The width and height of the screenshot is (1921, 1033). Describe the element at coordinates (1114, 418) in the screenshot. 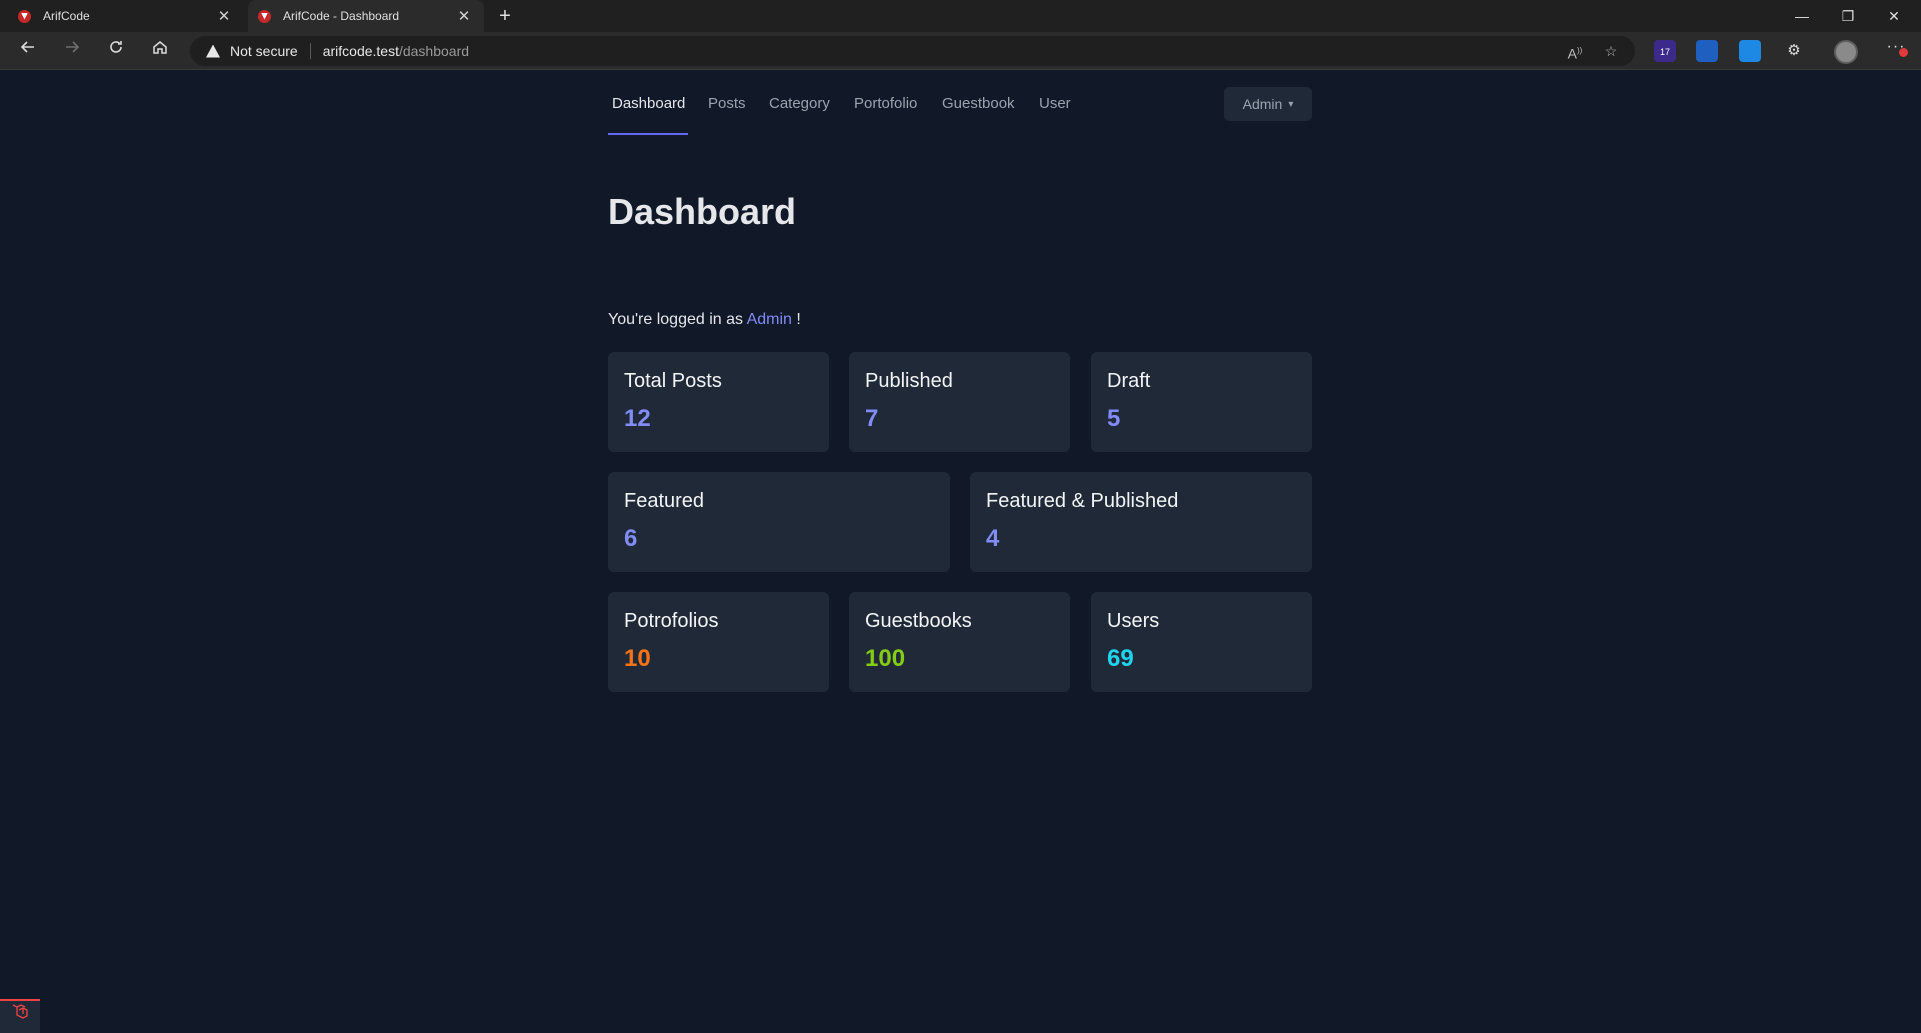

I see `stat-value: 5` at that location.